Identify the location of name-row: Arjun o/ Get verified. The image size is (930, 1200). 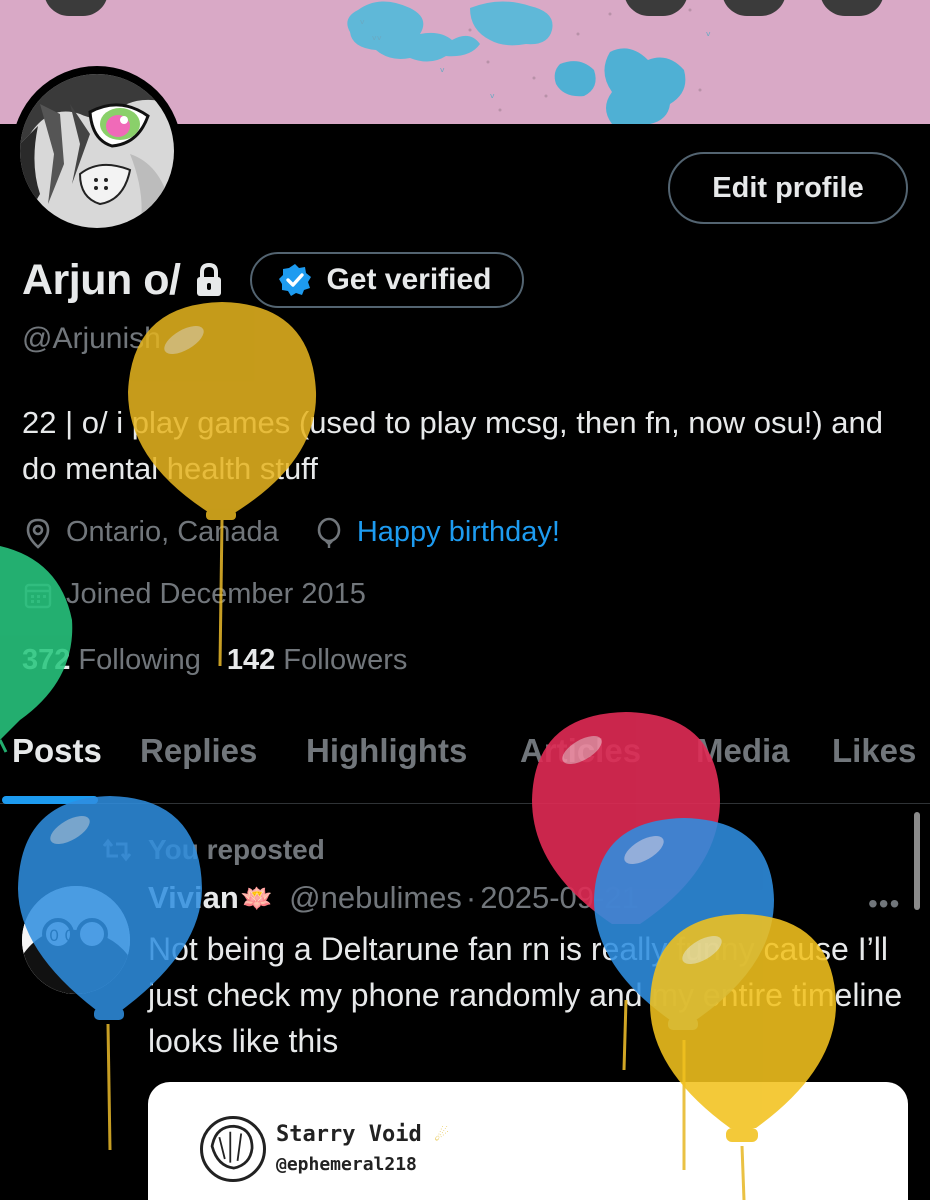
(273, 280).